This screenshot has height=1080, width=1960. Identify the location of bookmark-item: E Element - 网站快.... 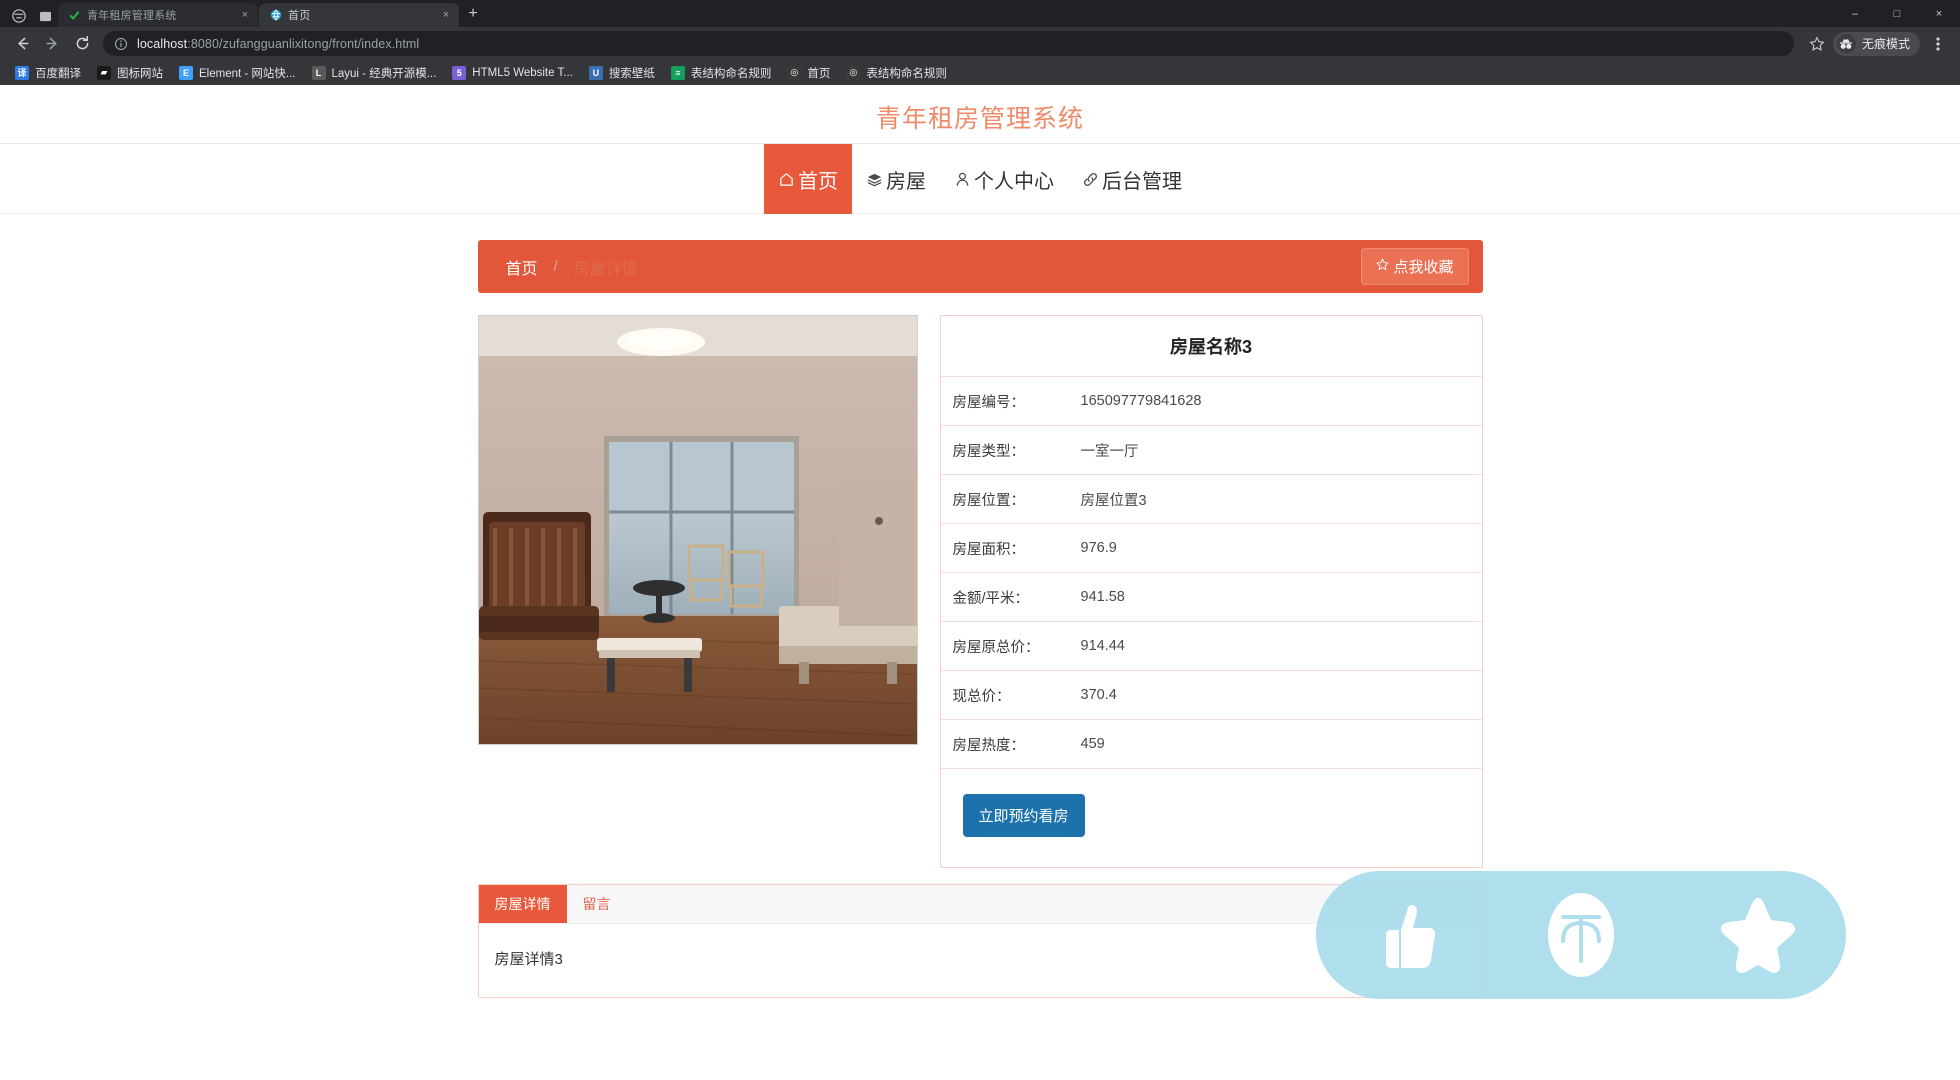
(237, 73).